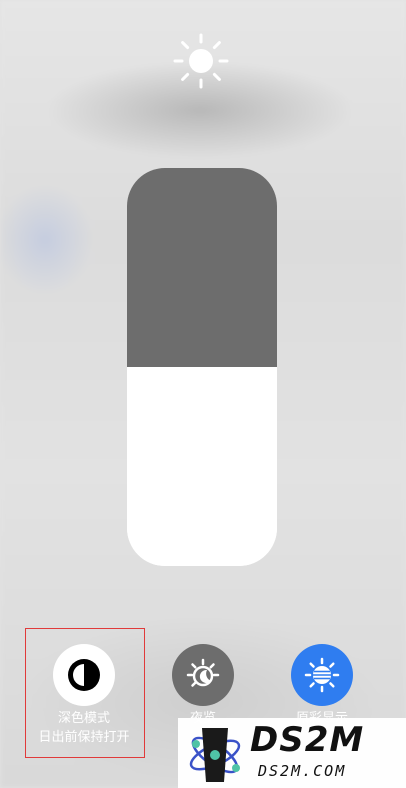 The height and width of the screenshot is (788, 406). Describe the element at coordinates (202, 466) in the screenshot. I see `brightness-slider-fill` at that location.